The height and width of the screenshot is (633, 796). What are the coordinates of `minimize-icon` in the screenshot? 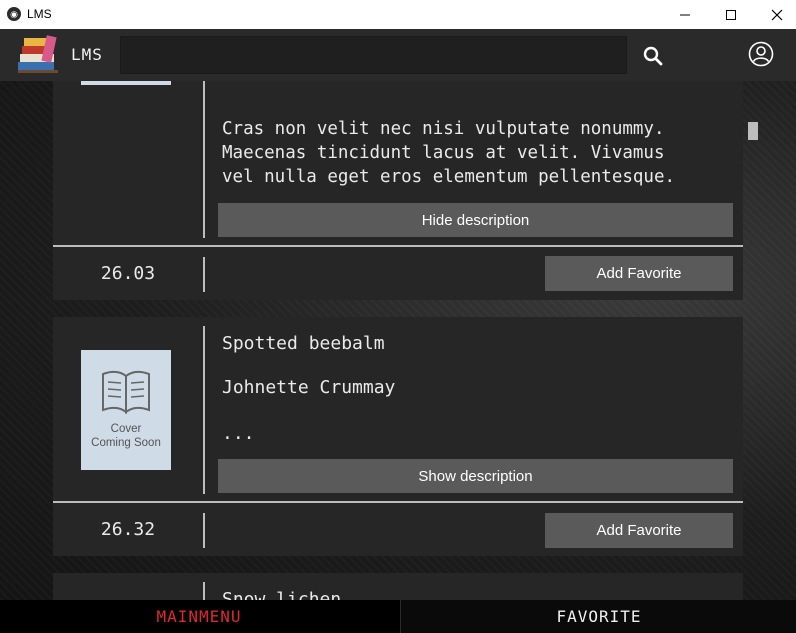 It's located at (685, 14).